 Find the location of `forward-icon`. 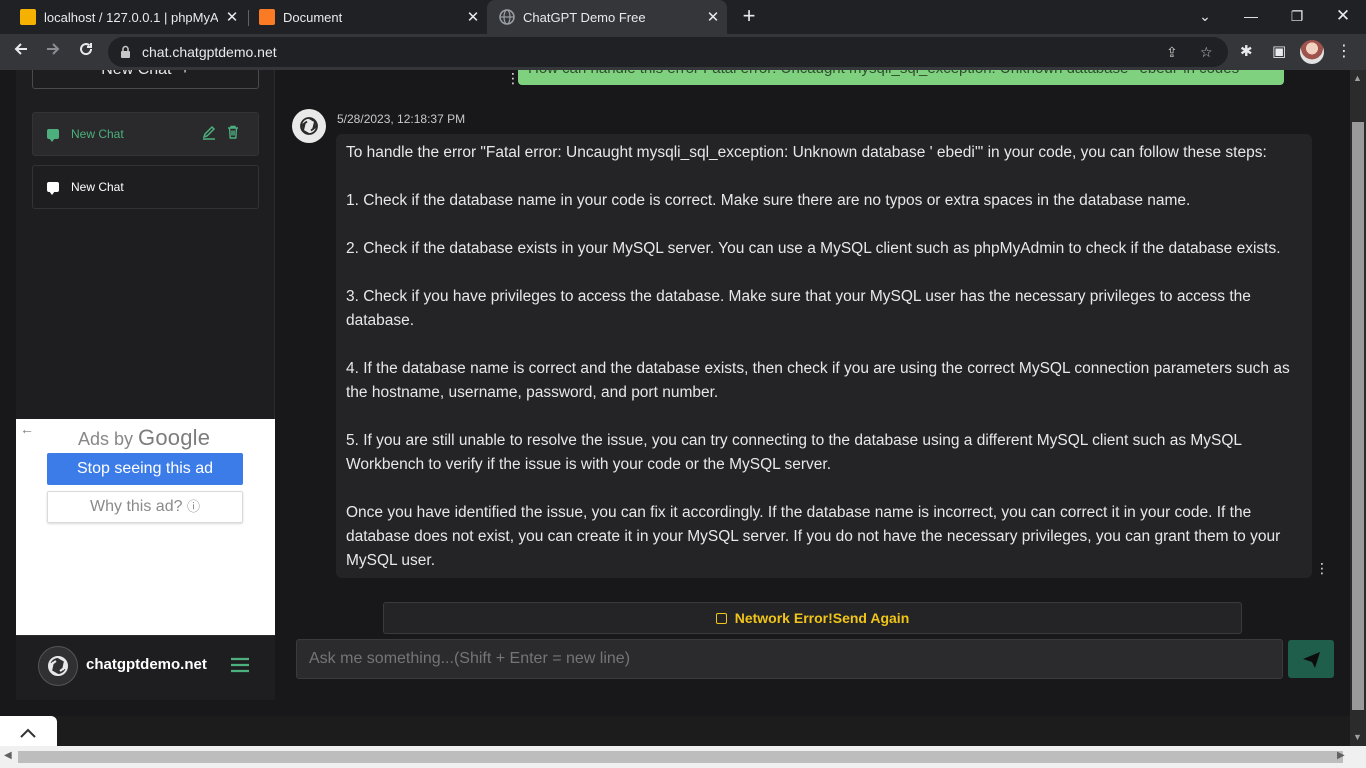

forward-icon is located at coordinates (53, 52).